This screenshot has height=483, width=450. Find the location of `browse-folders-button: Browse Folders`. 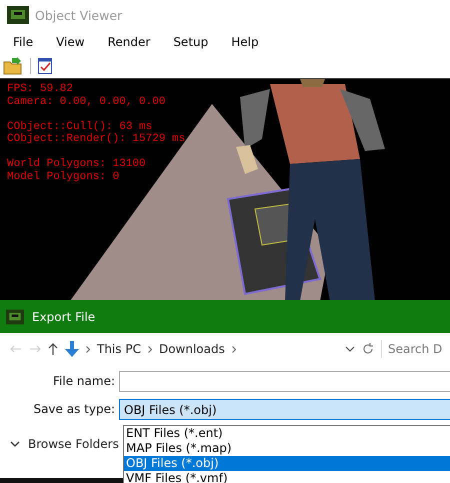

browse-folders-button: Browse Folders is located at coordinates (66, 444).